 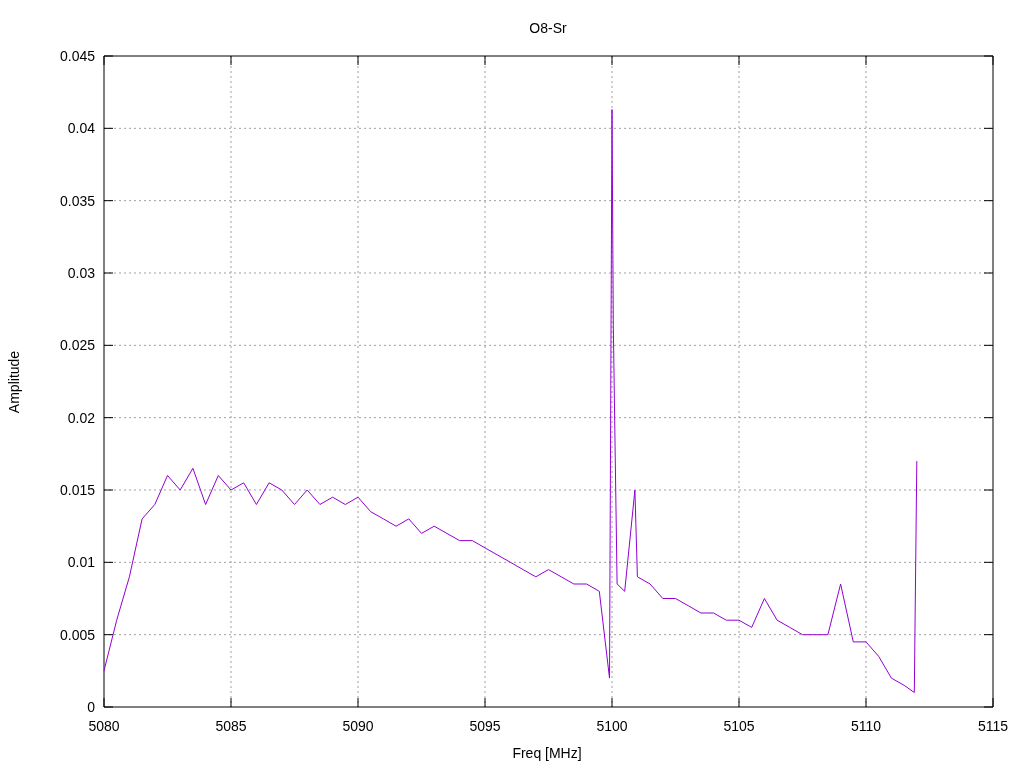 What do you see at coordinates (81, 417) in the screenshot?
I see `y-tick-label: 0.02` at bounding box center [81, 417].